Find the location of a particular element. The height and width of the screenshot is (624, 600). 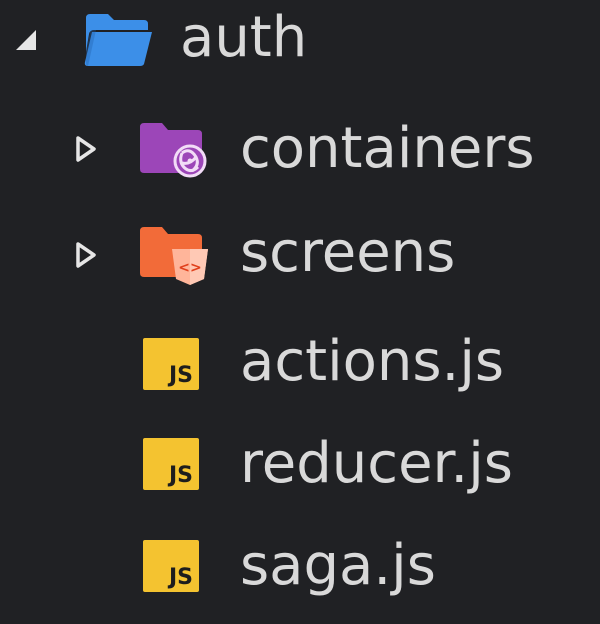

tree-item-label: saga.js is located at coordinates (338, 565).